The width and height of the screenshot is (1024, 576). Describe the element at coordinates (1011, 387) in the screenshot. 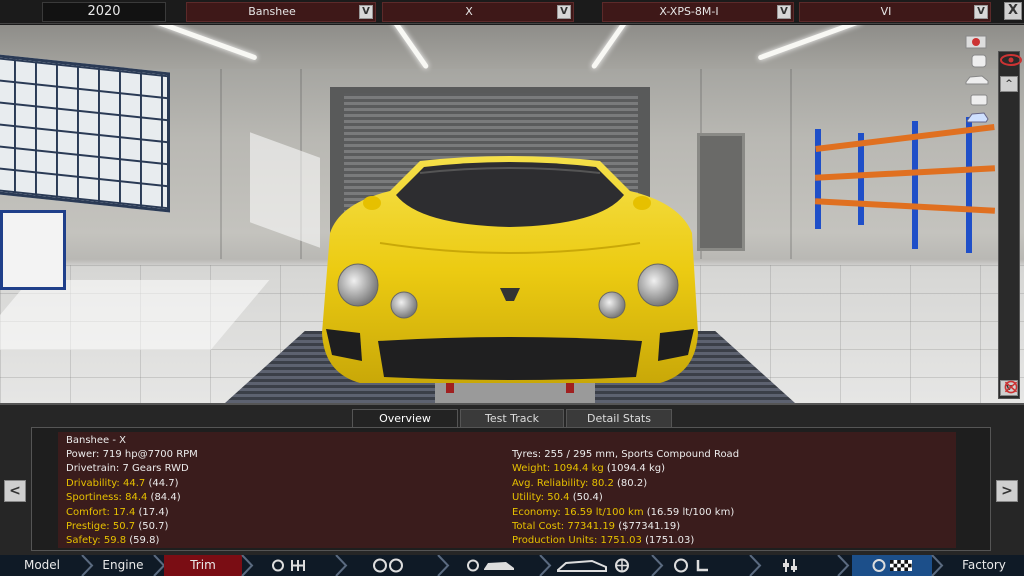

I see `reset-view-icon` at that location.